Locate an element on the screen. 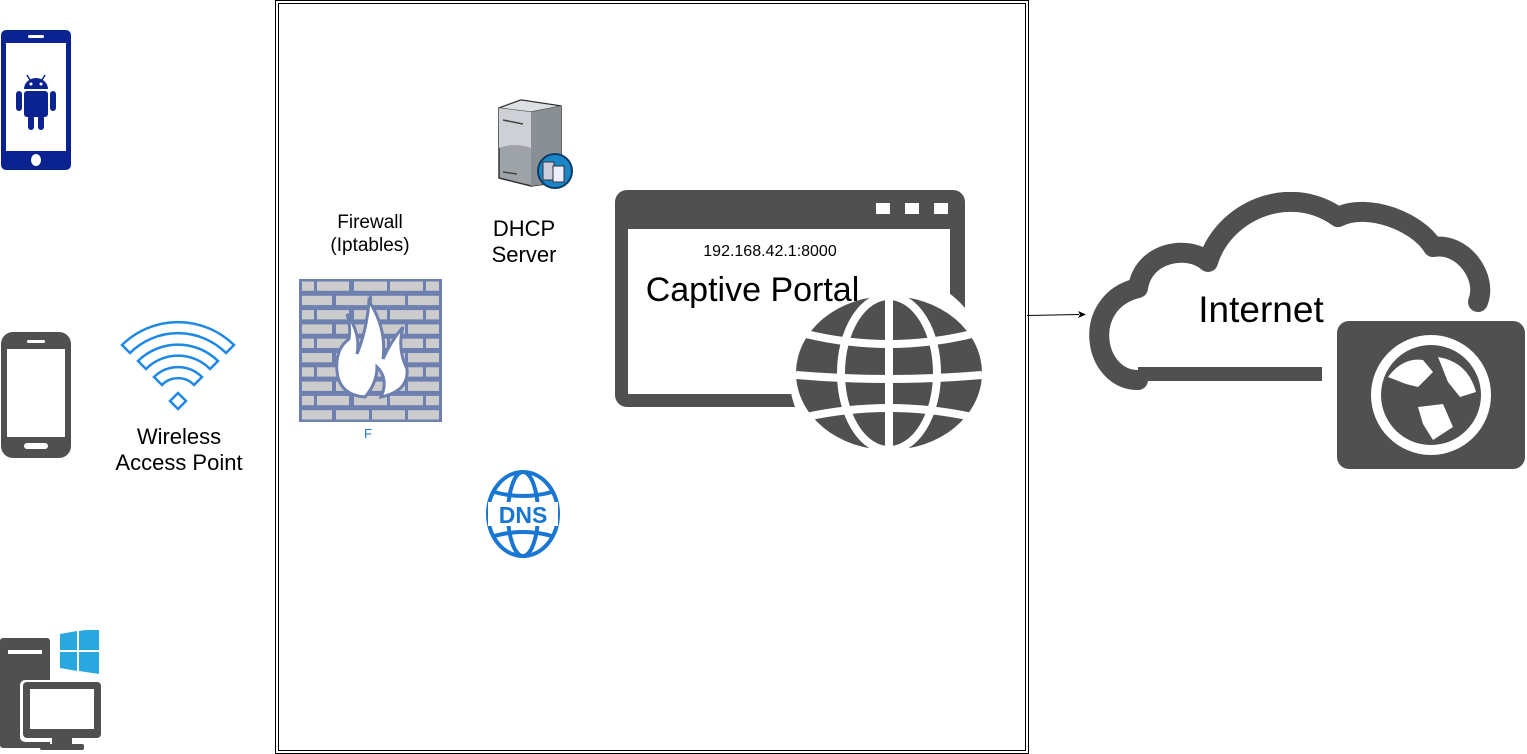 This screenshot has height=754, width=1527. dhcp-label: DHCP Server is located at coordinates (524, 242).